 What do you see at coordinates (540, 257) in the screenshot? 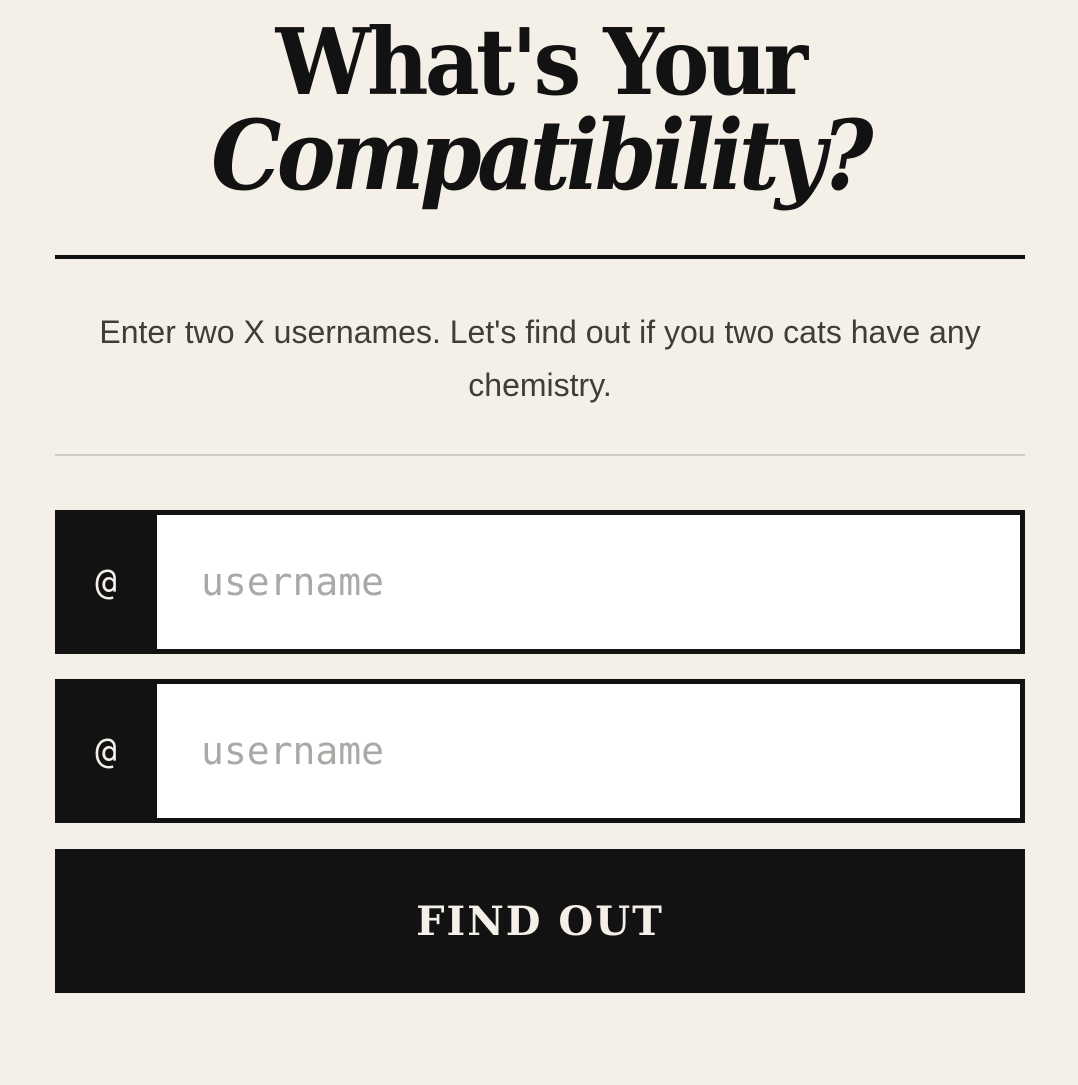
I see `title-divider` at bounding box center [540, 257].